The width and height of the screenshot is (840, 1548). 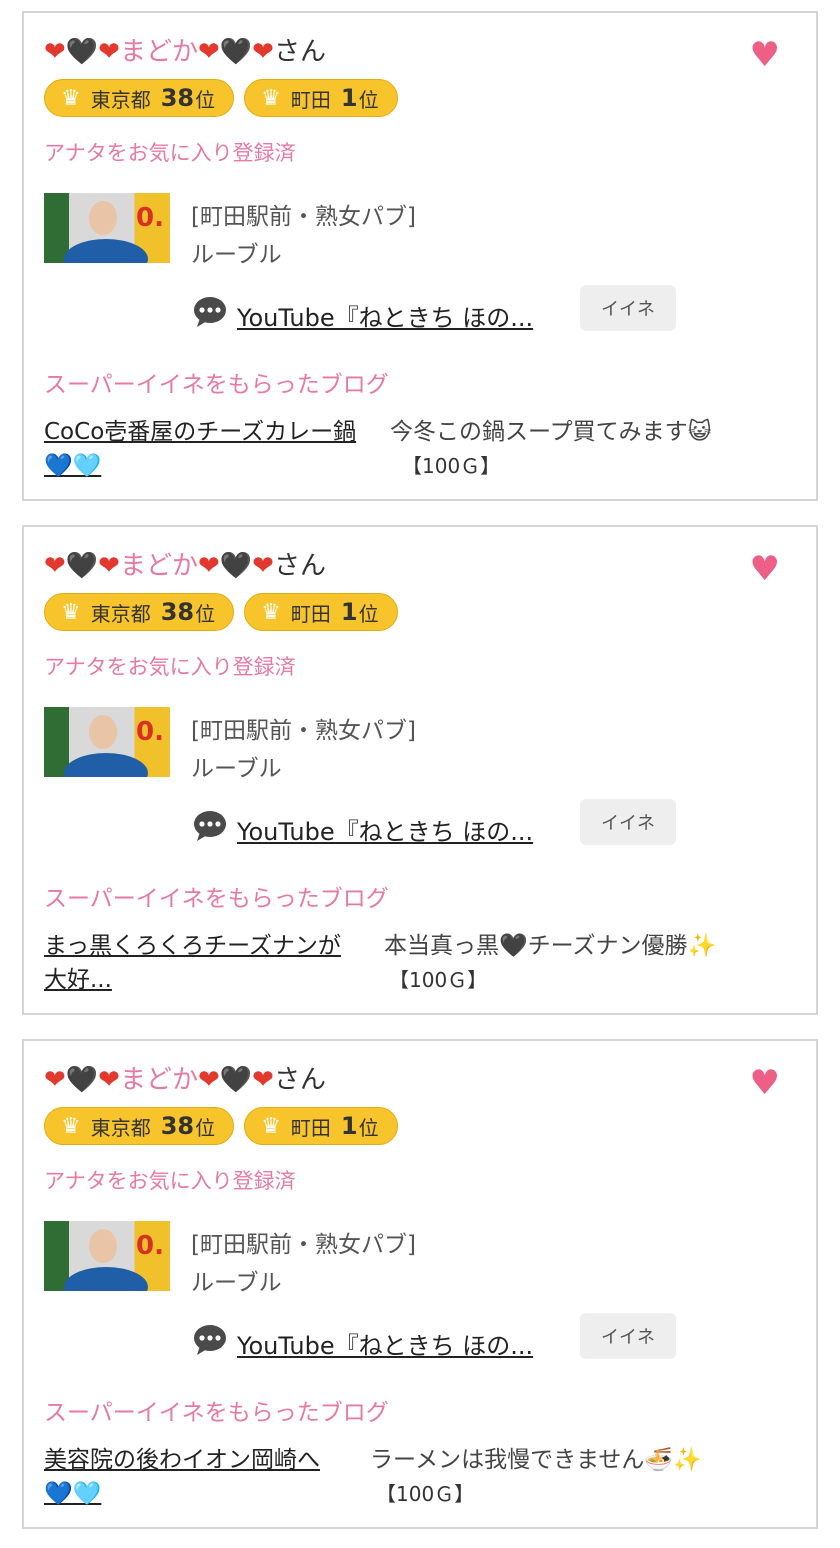 I want to click on blog-title-link: CoCo壱番屋のチーズカレー鍋 💙🩵, so click(x=200, y=449).